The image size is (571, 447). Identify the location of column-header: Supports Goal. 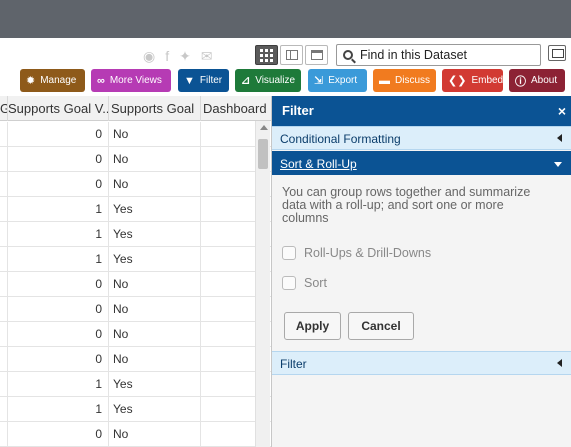
(155, 108).